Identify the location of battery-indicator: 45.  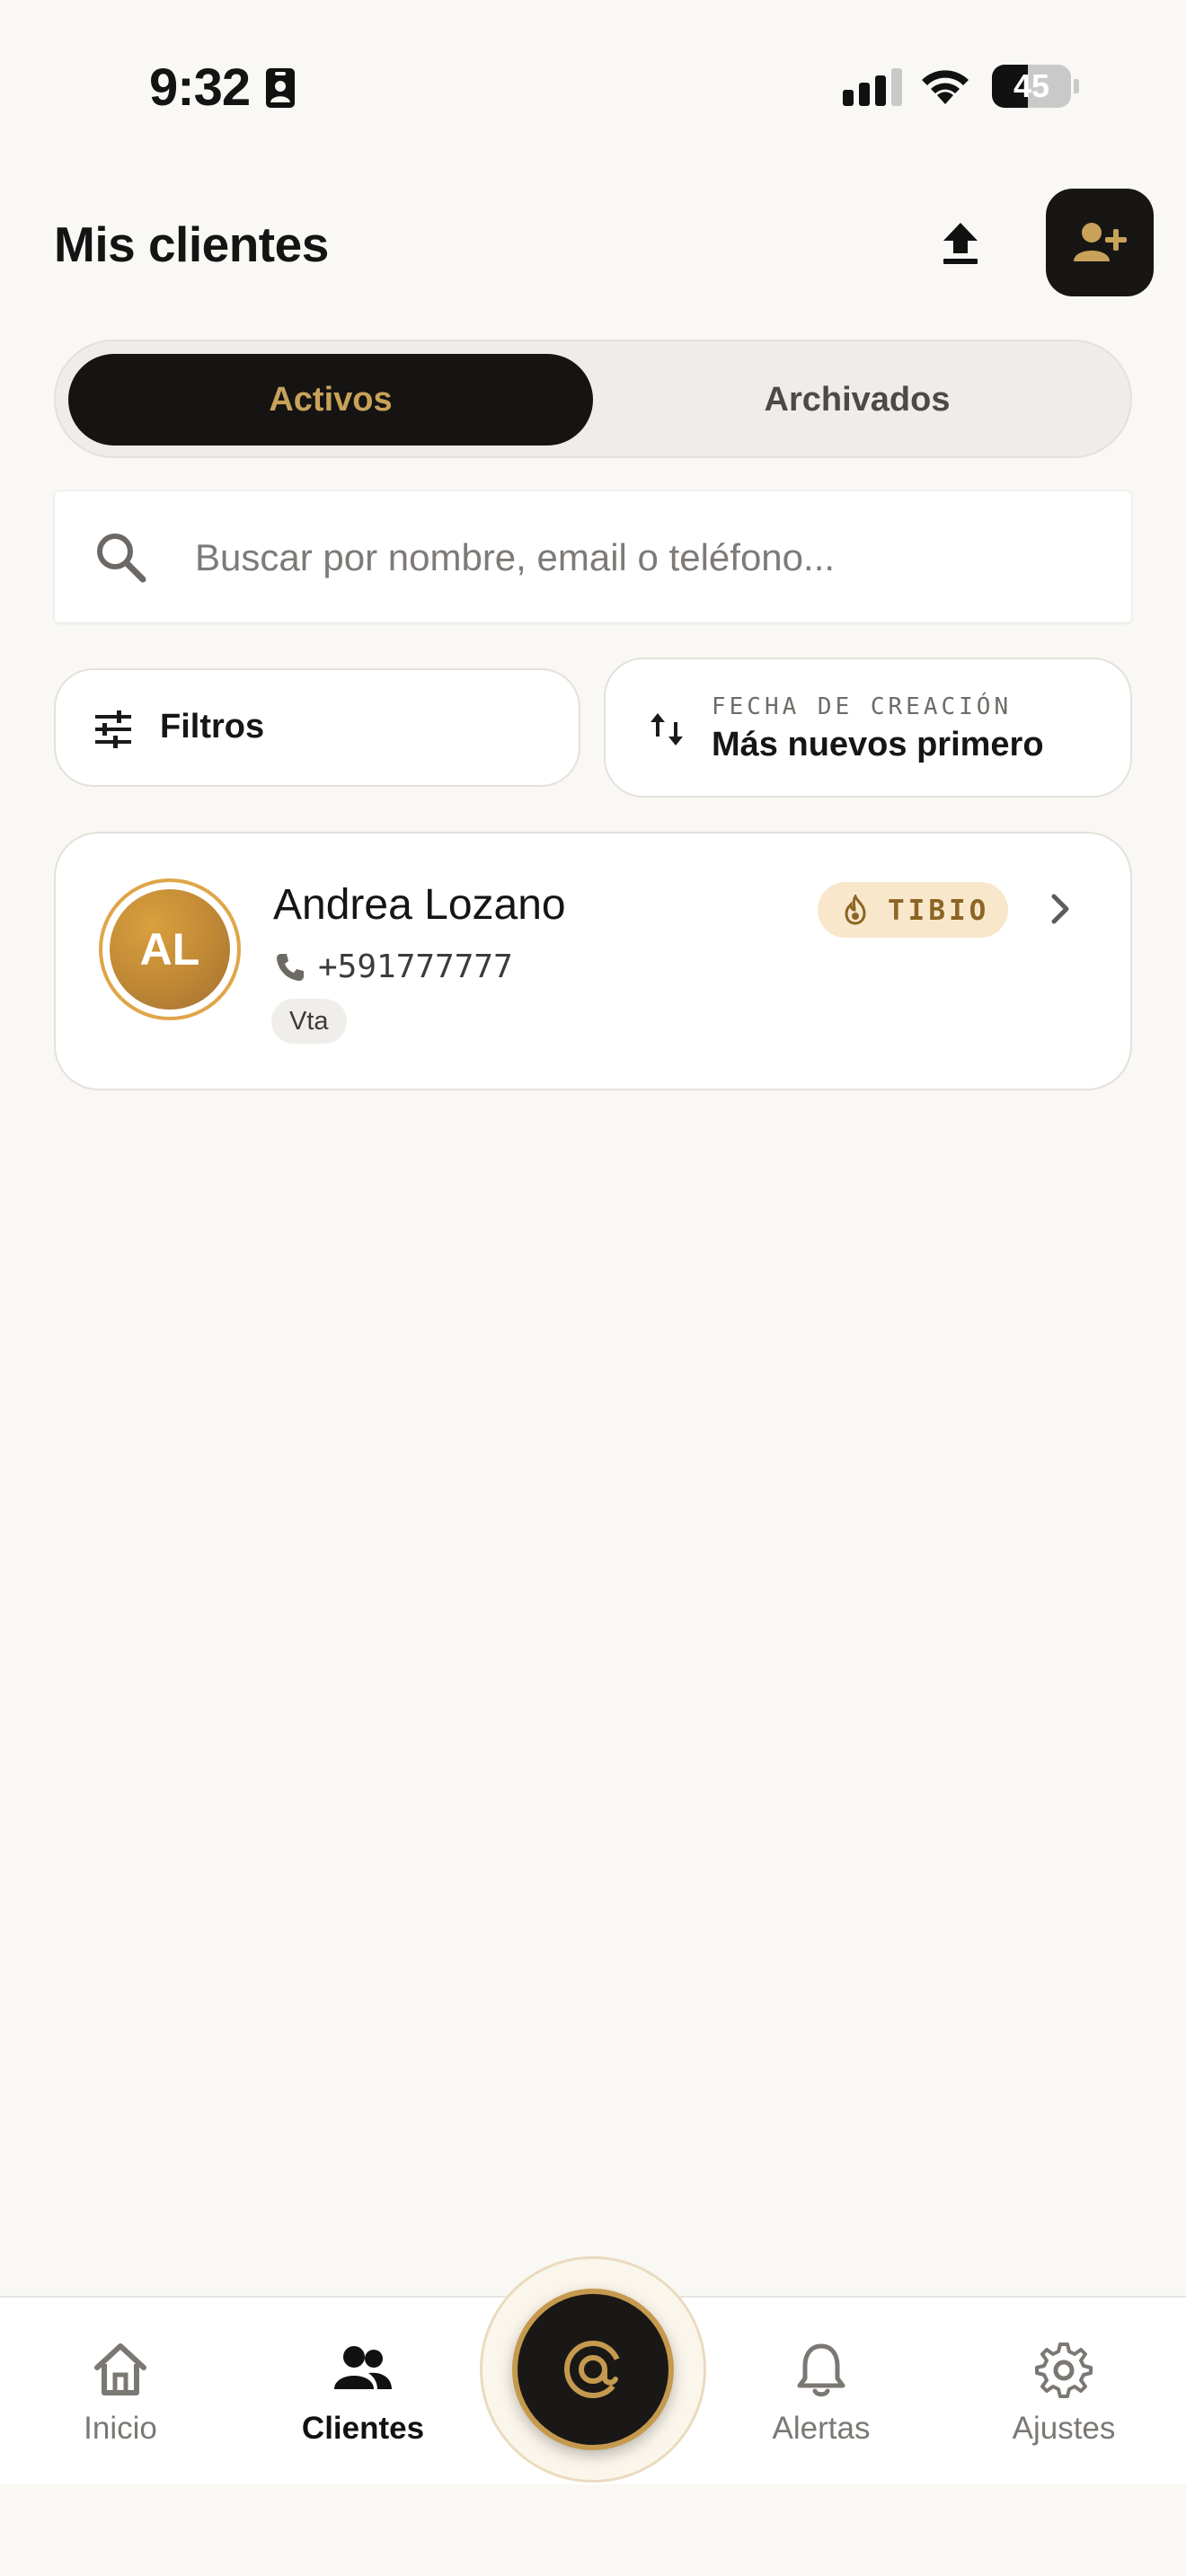
(1036, 86).